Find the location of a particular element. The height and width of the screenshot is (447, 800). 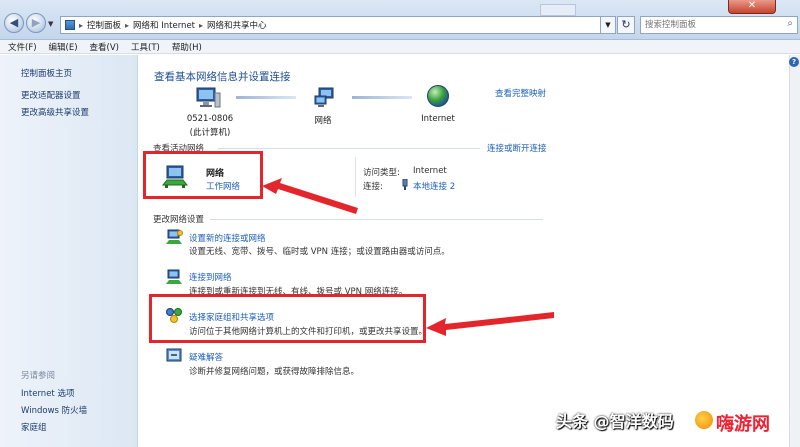

breadcrumb-network-sharing-center: 网络和共享中心 is located at coordinates (237, 25).